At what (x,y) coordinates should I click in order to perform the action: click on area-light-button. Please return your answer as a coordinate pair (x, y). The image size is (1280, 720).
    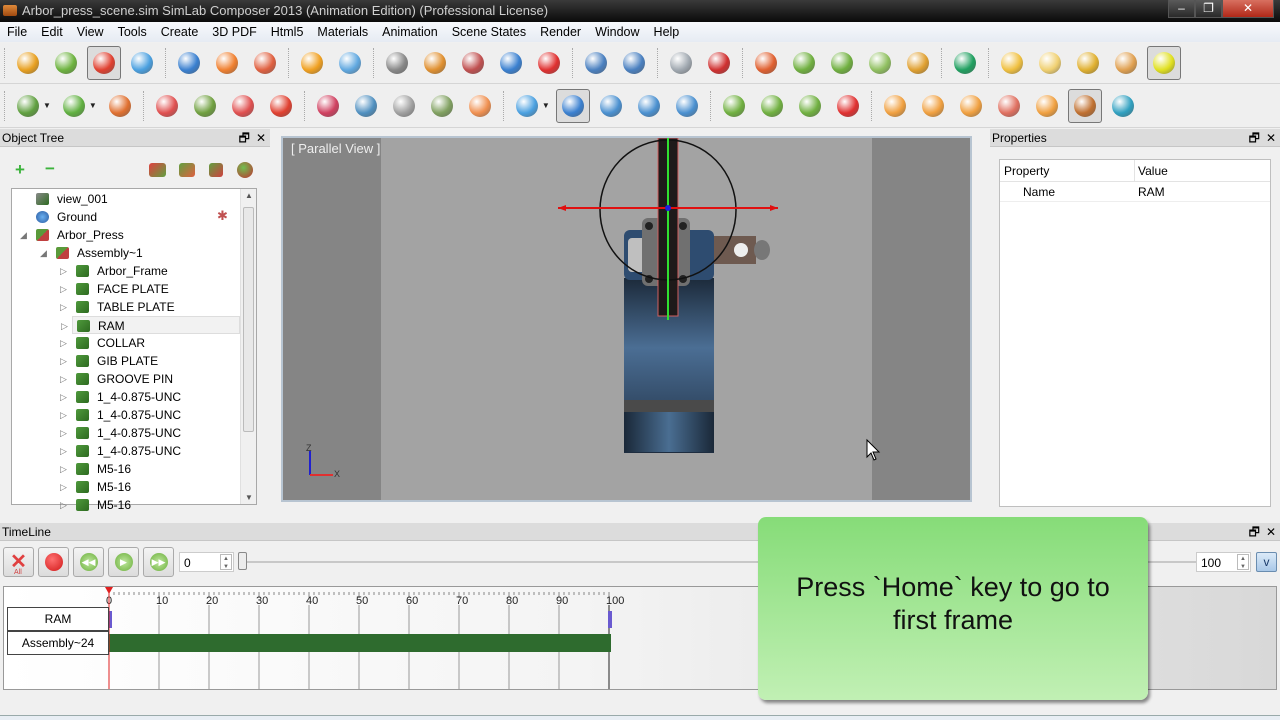
    Looking at the image, I should click on (1050, 63).